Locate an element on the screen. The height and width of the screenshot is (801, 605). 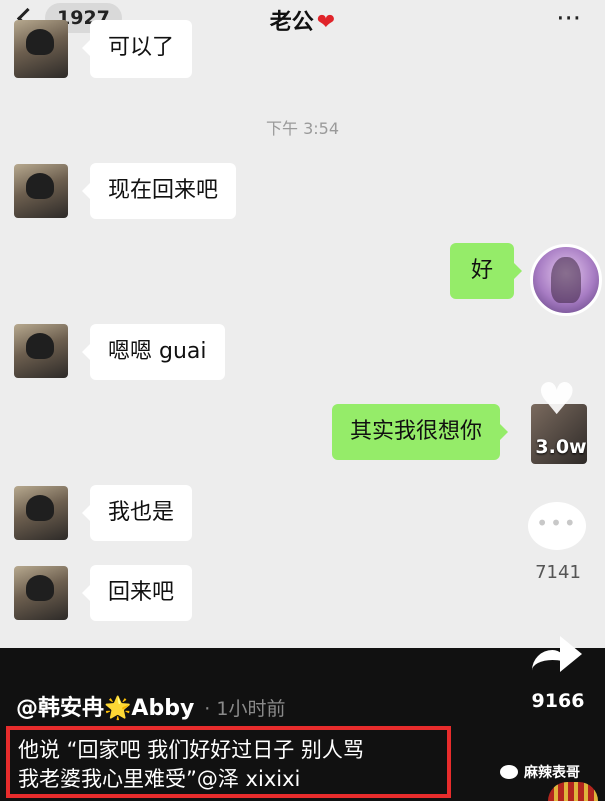
star-icon: 🌟 is located at coordinates (118, 708).